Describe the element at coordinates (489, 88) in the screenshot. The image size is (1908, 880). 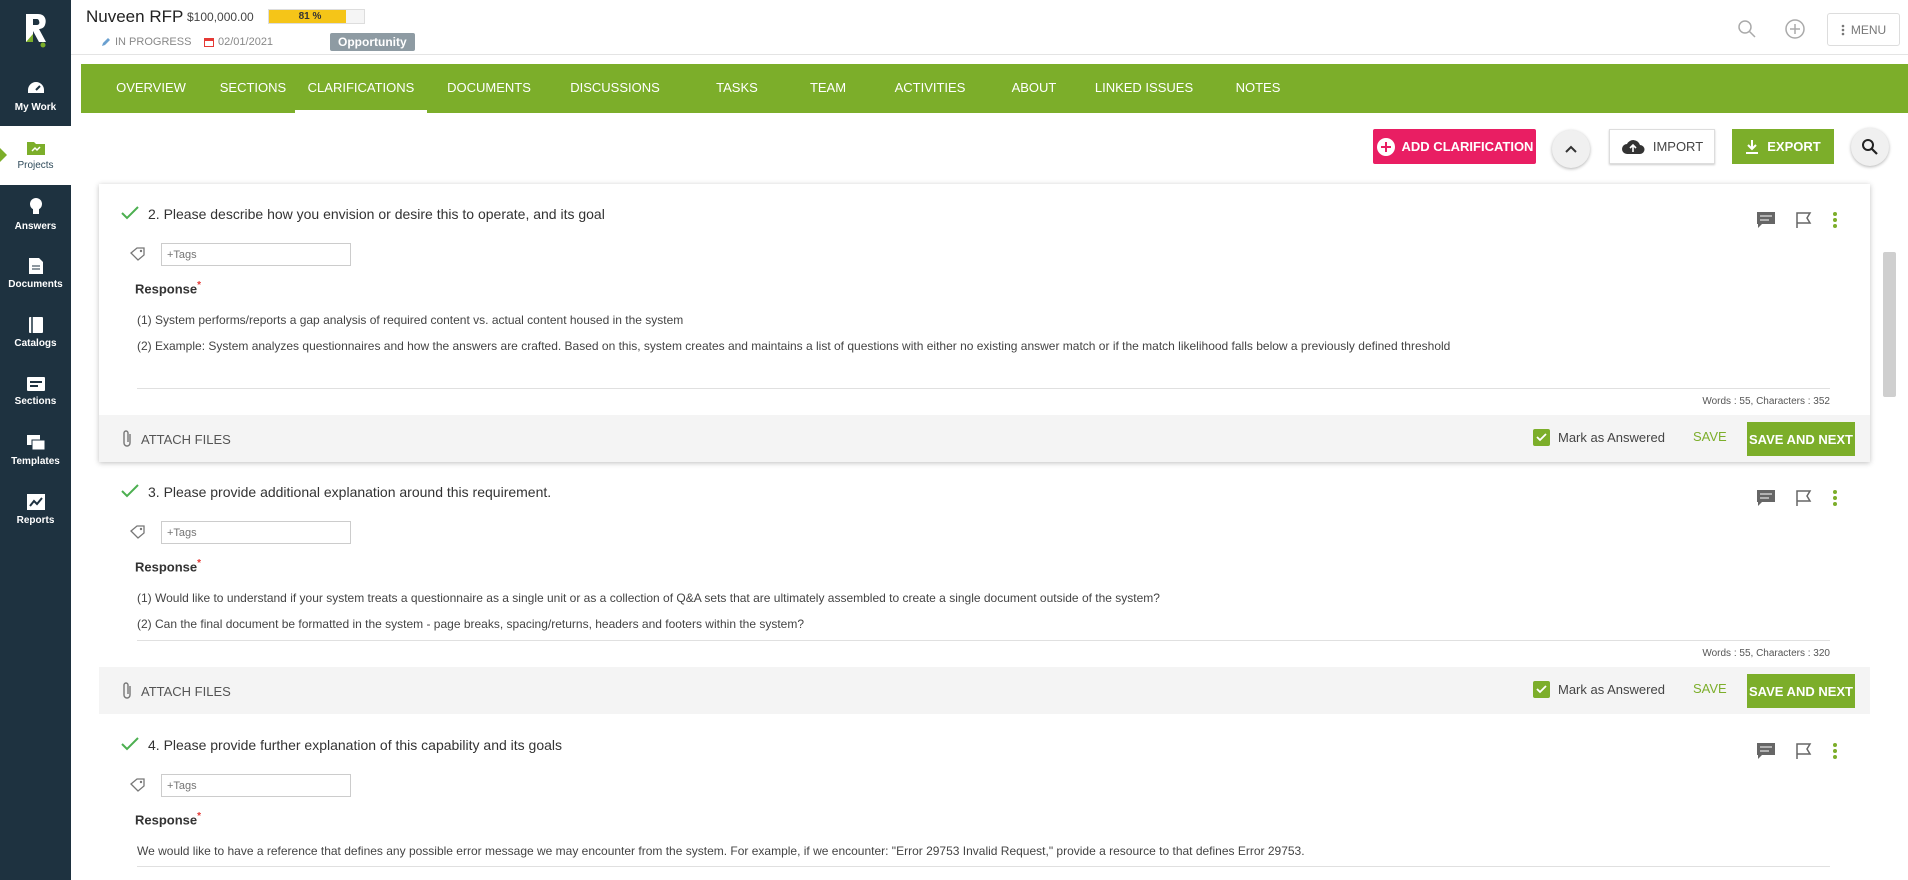
I see `tab-documents: DOCUMENTS` at that location.